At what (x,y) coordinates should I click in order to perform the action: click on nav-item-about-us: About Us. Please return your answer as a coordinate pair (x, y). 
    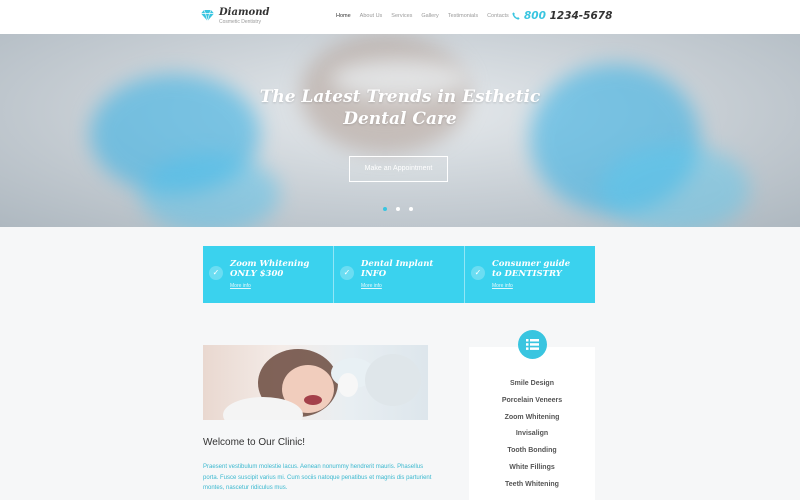
    Looking at the image, I should click on (371, 16).